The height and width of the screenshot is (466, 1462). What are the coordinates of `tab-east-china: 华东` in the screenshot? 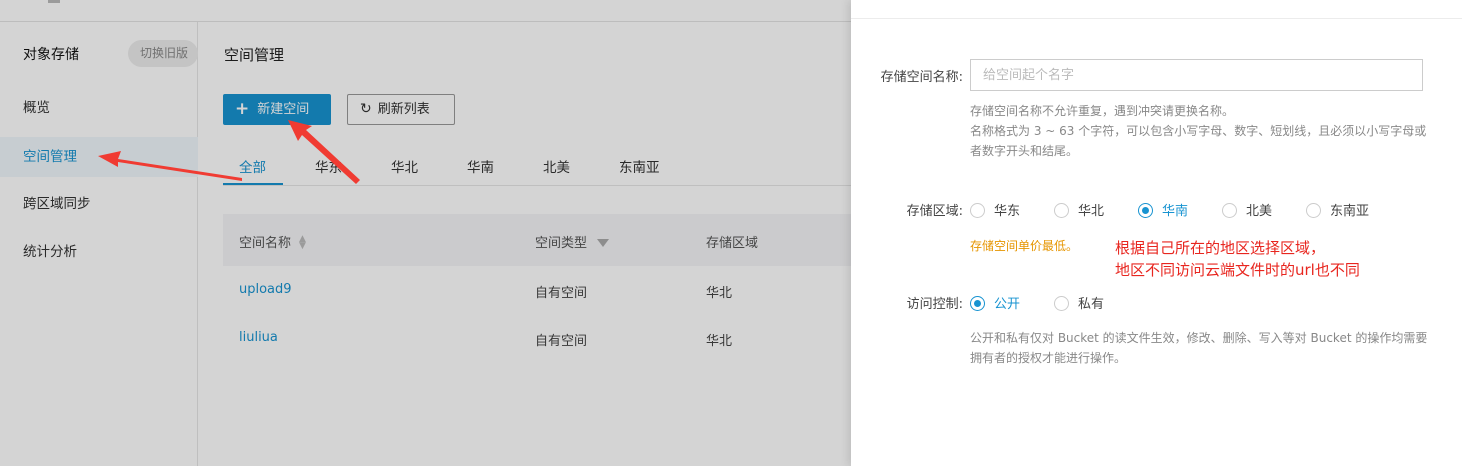 It's located at (328, 166).